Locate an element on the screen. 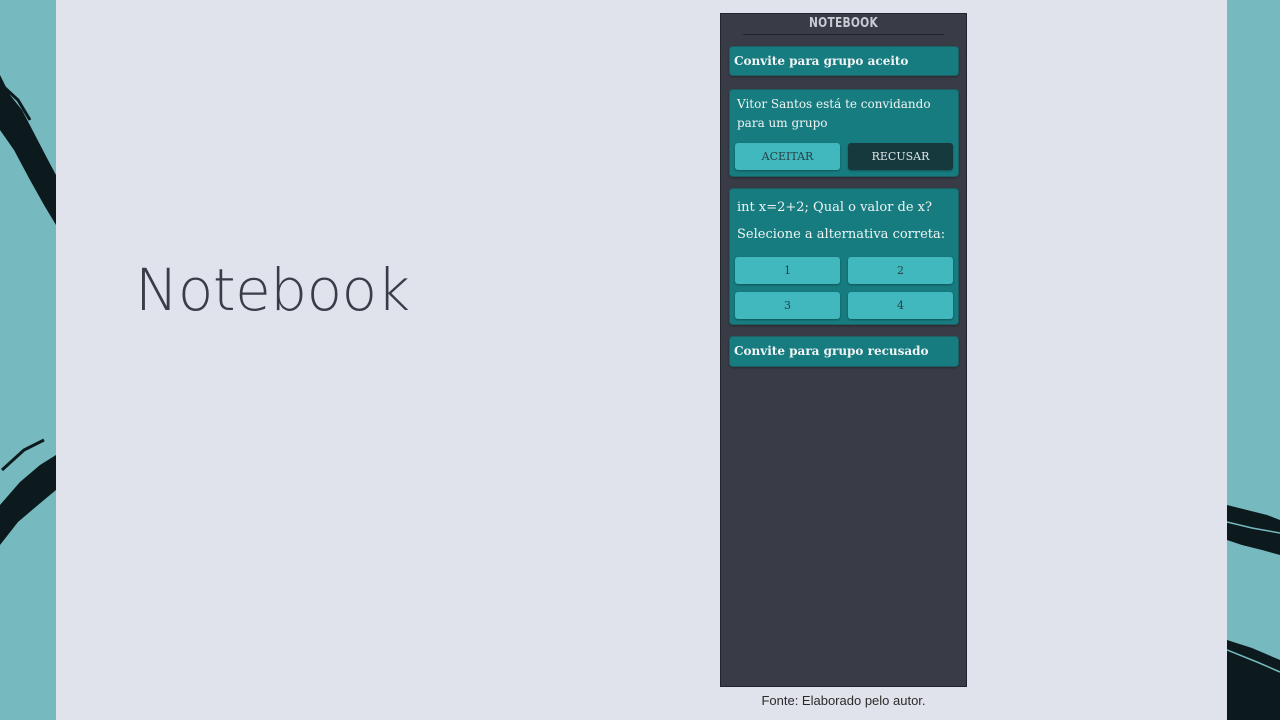 Image resolution: width=1280 pixels, height=720 pixels. quiz-option-button: 2 is located at coordinates (900, 270).